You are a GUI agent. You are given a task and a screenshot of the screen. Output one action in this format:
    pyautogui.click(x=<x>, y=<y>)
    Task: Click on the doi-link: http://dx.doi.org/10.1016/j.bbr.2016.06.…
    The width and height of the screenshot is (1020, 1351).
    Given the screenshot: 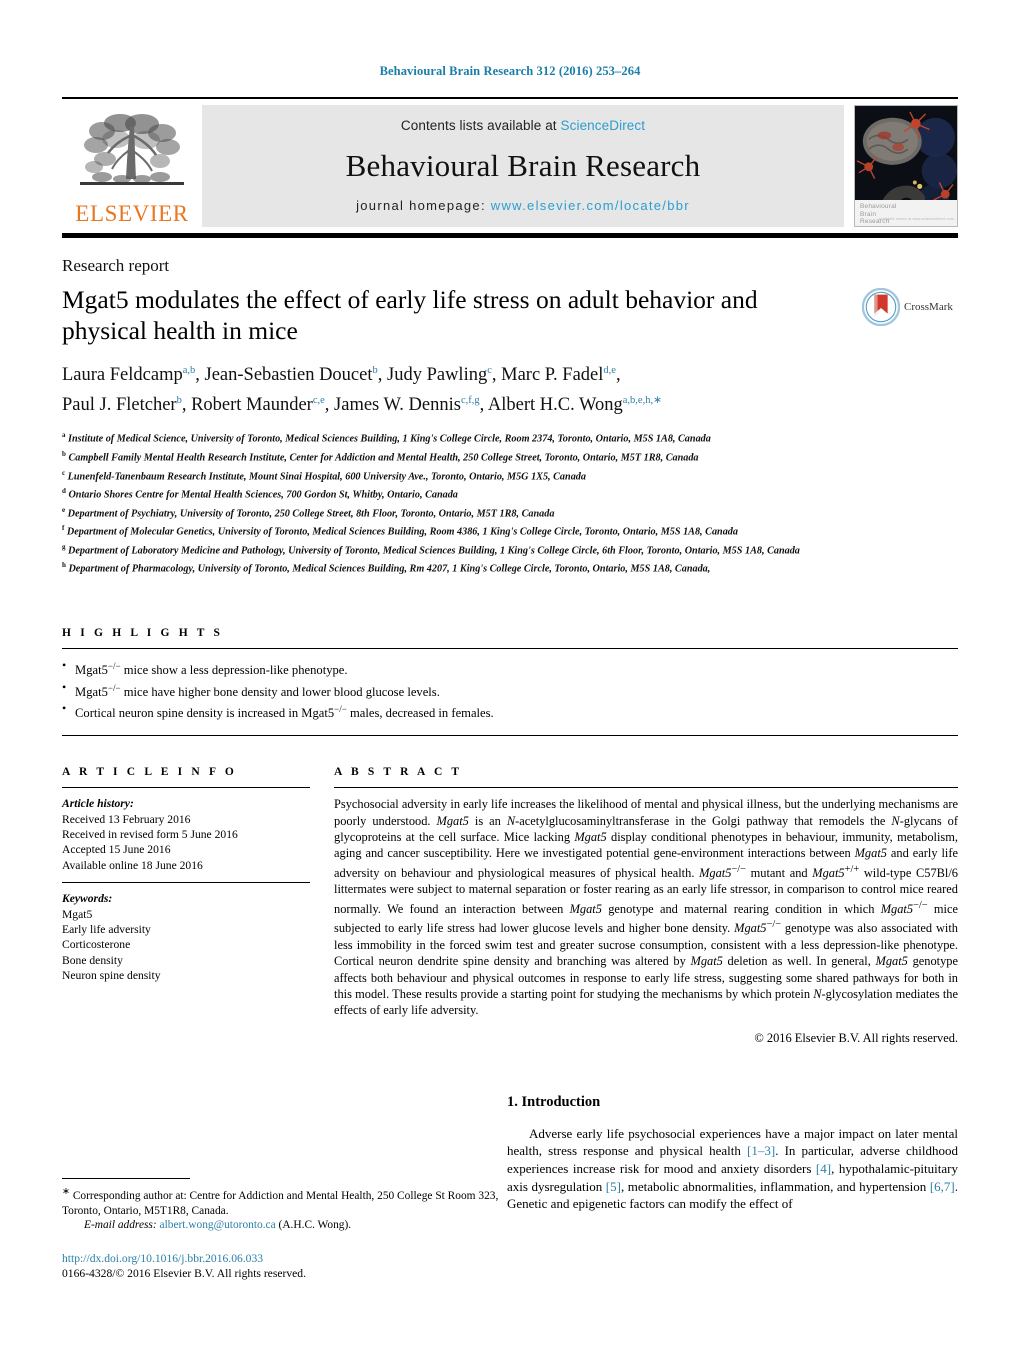 What is the action you would take?
    pyautogui.click(x=184, y=1258)
    